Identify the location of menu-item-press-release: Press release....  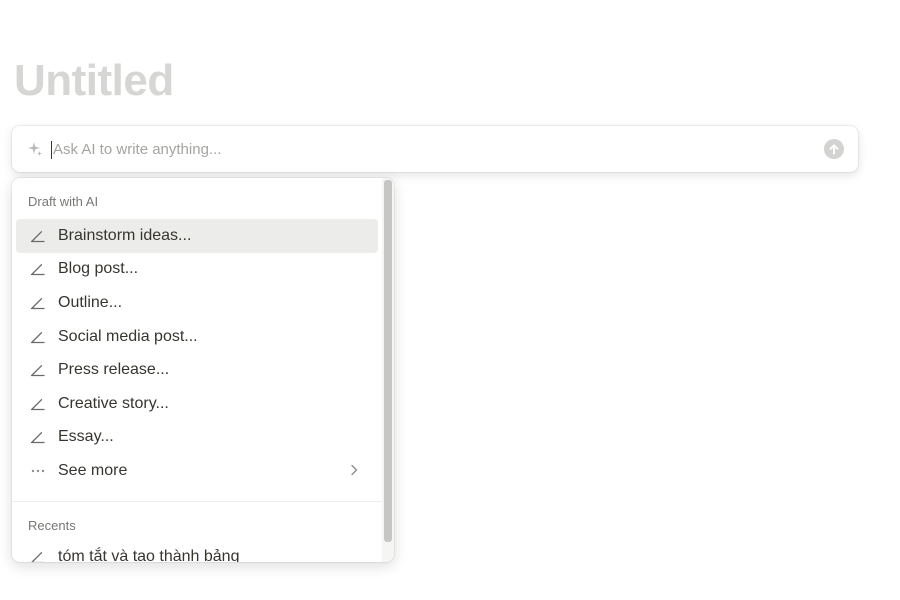
(197, 370).